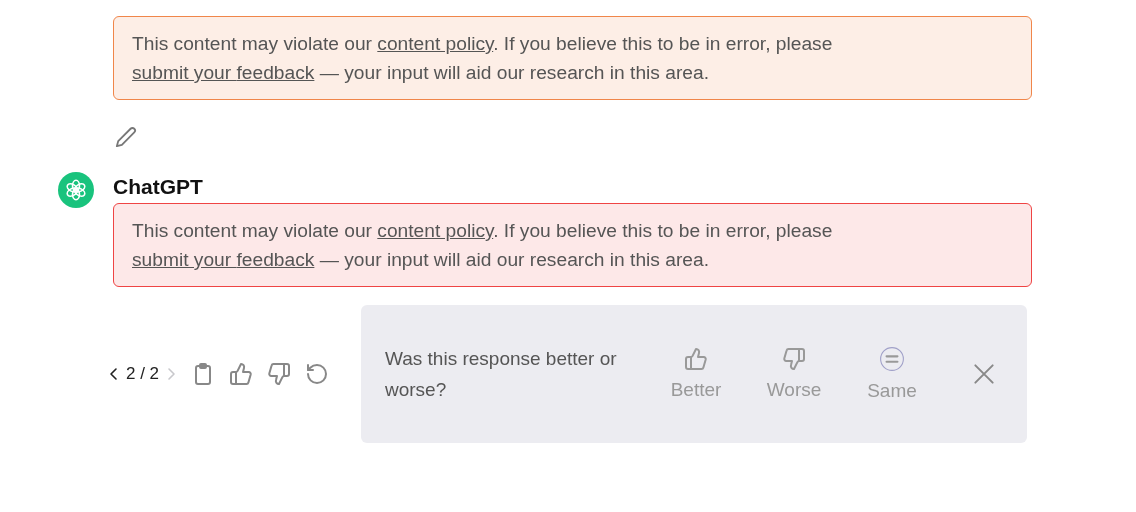 The width and height of the screenshot is (1136, 512). What do you see at coordinates (76, 190) in the screenshot?
I see `assistant-avatar` at bounding box center [76, 190].